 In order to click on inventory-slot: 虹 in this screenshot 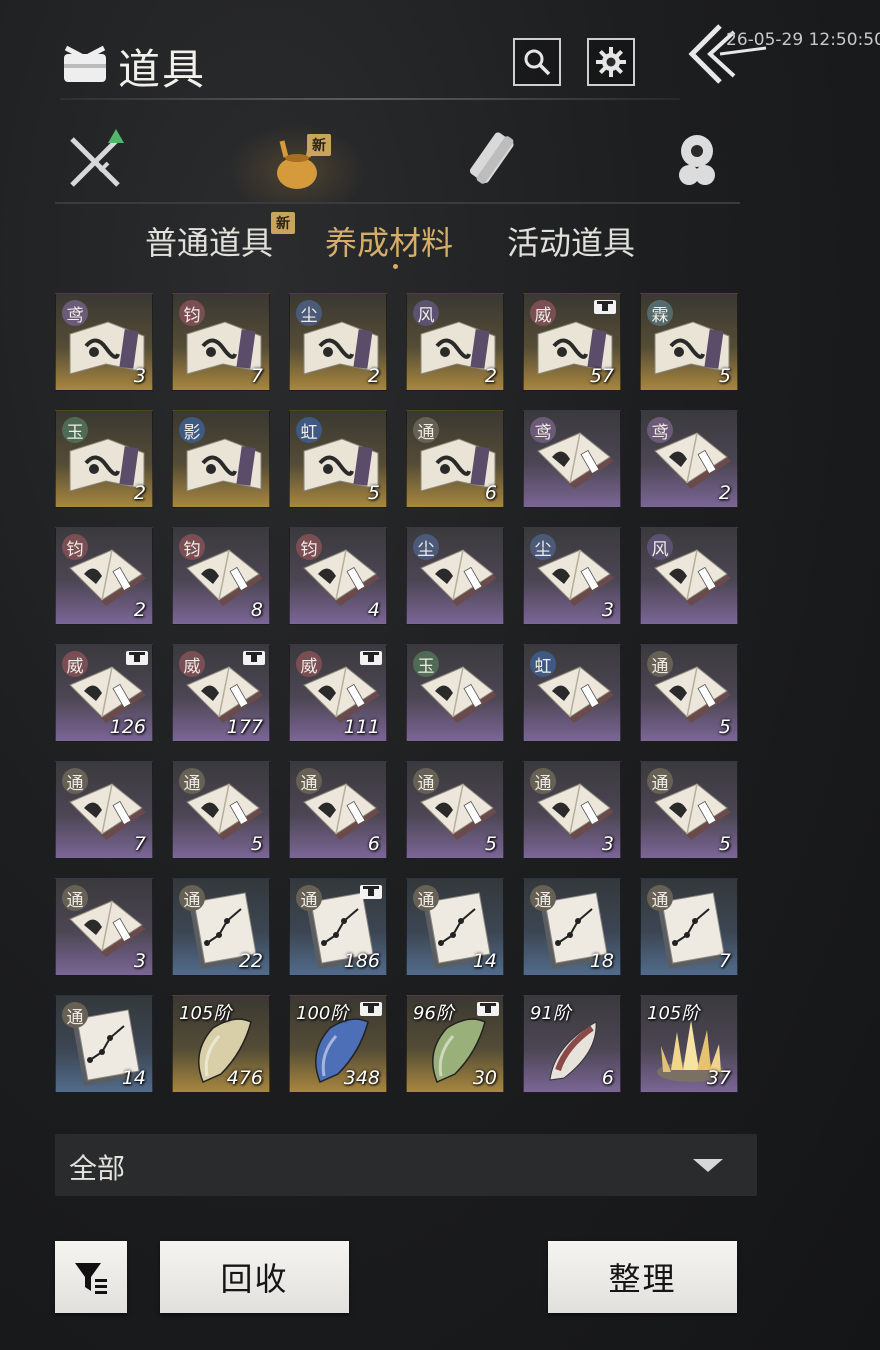, I will do `click(572, 693)`.